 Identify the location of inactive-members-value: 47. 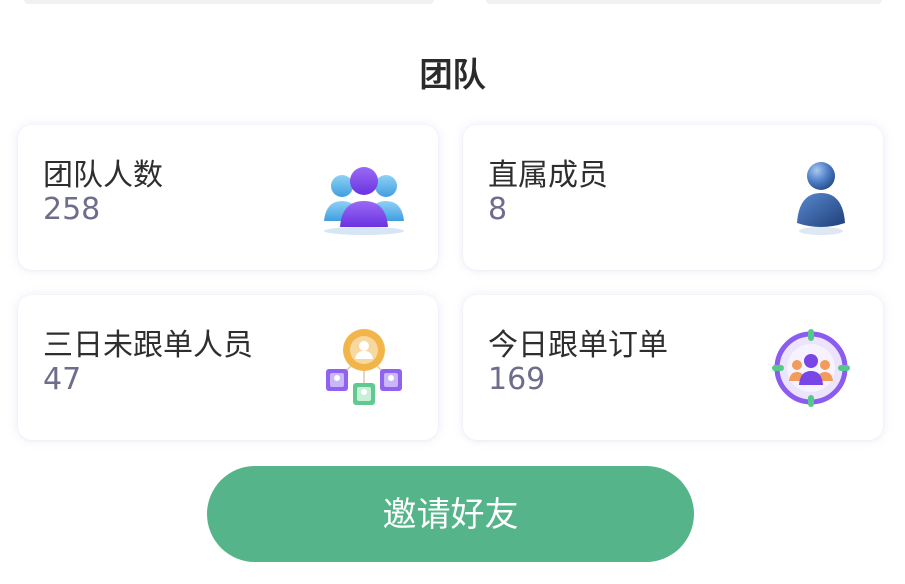
(62, 379).